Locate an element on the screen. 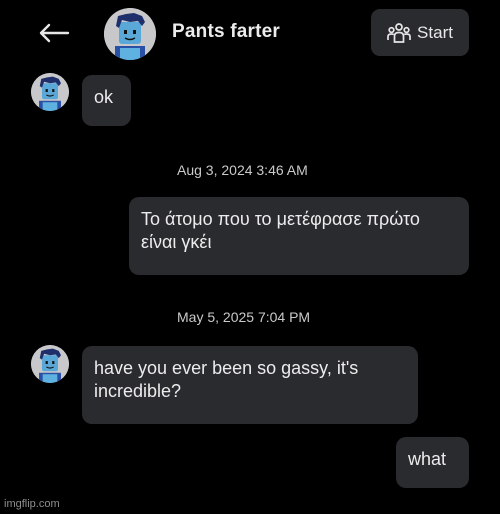 The width and height of the screenshot is (500, 514). outgoing-message-bubble: what is located at coordinates (432, 462).